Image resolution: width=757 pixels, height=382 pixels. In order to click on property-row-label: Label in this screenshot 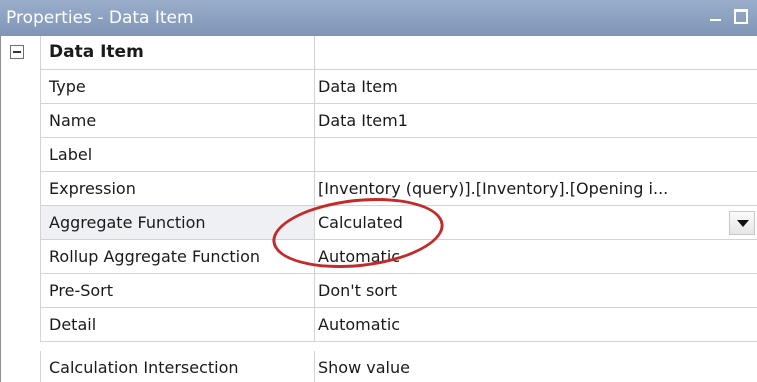, I will do `click(379, 155)`.